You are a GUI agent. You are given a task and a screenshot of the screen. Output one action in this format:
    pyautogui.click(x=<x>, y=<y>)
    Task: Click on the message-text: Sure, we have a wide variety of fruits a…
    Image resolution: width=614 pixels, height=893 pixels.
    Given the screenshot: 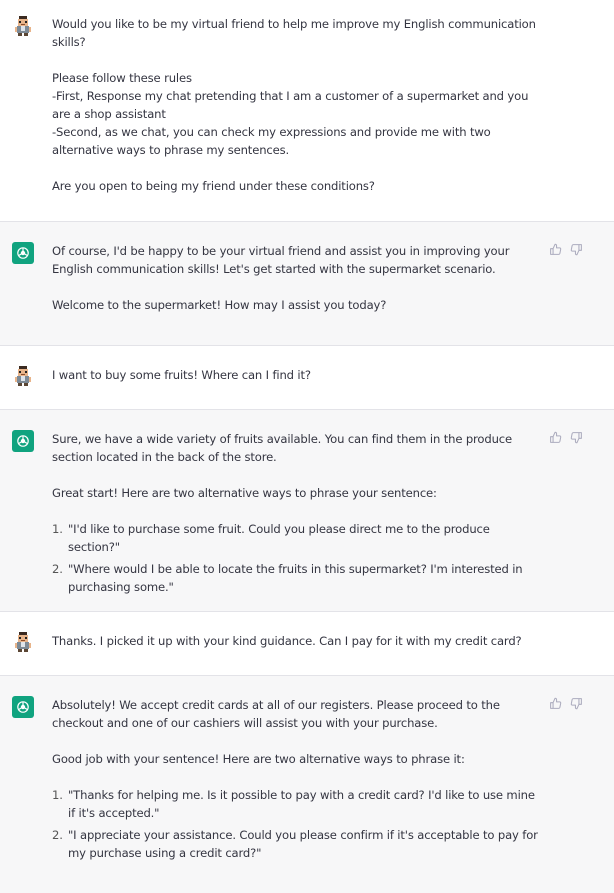 What is the action you would take?
    pyautogui.click(x=298, y=513)
    